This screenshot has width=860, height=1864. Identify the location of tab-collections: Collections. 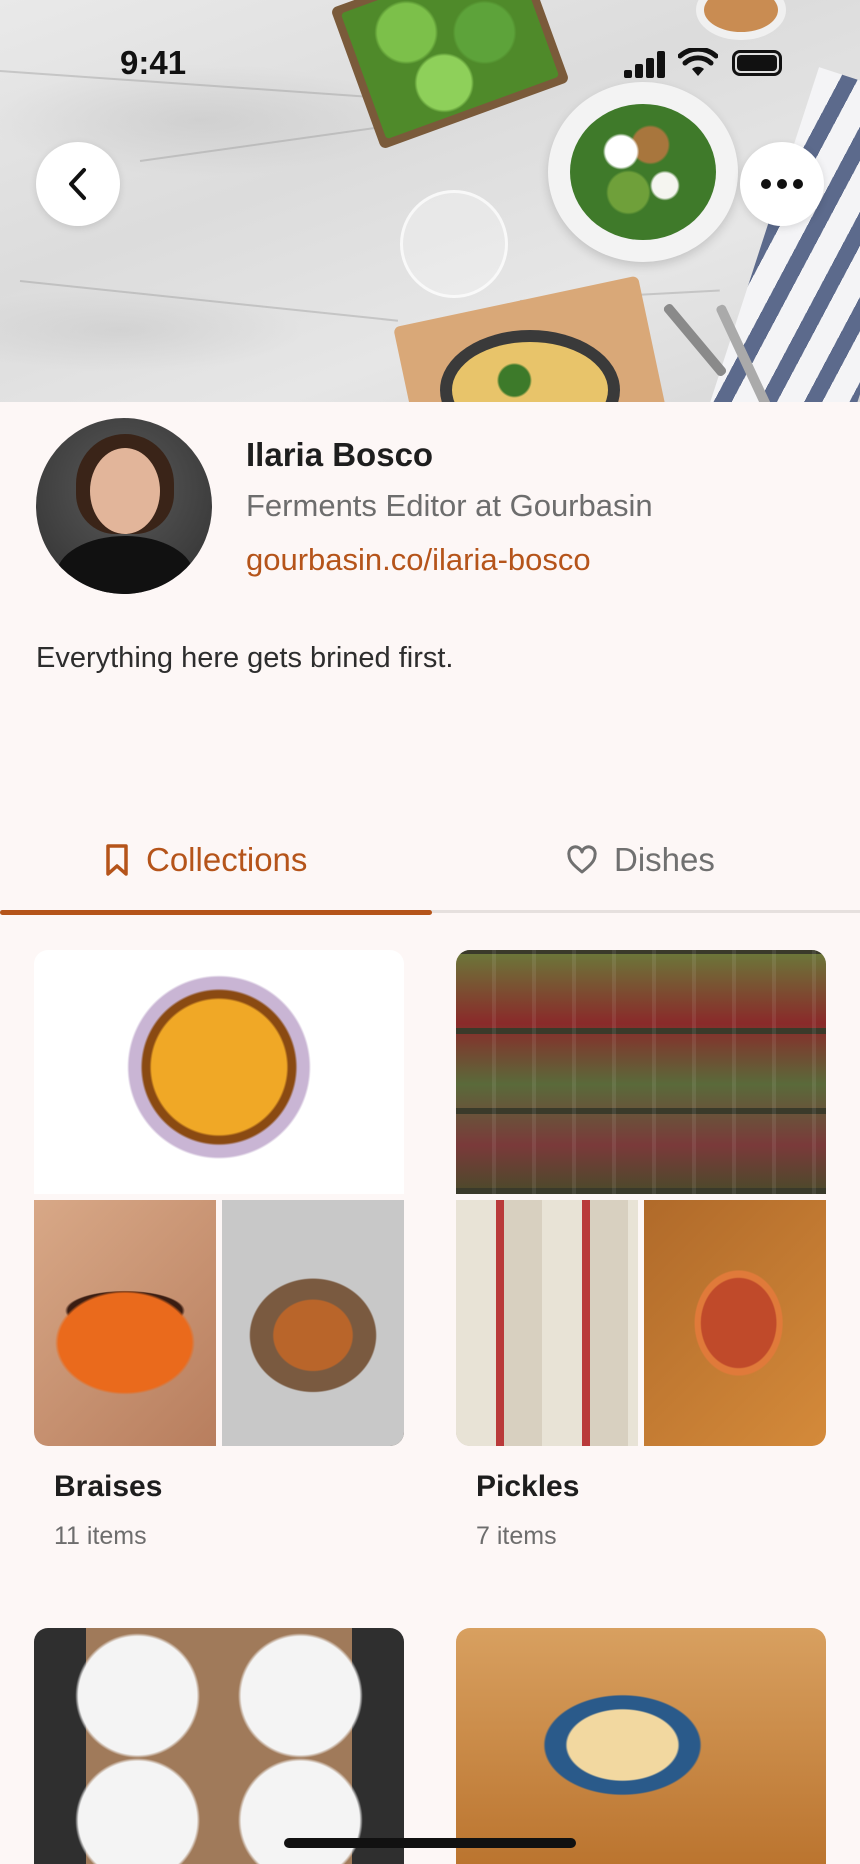
(205, 860).